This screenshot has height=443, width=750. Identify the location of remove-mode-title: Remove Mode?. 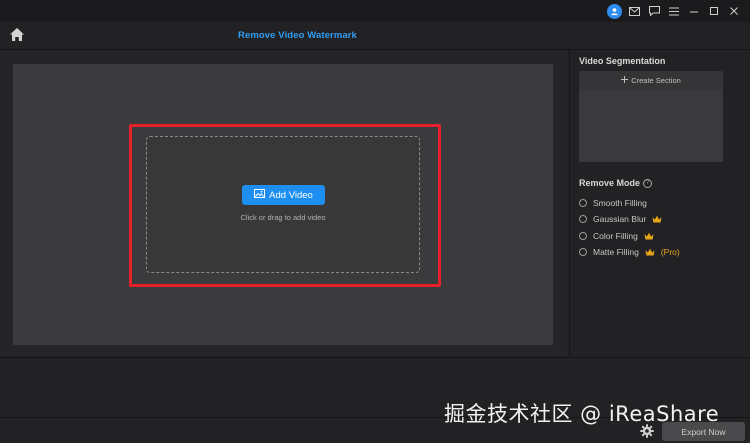
(616, 183).